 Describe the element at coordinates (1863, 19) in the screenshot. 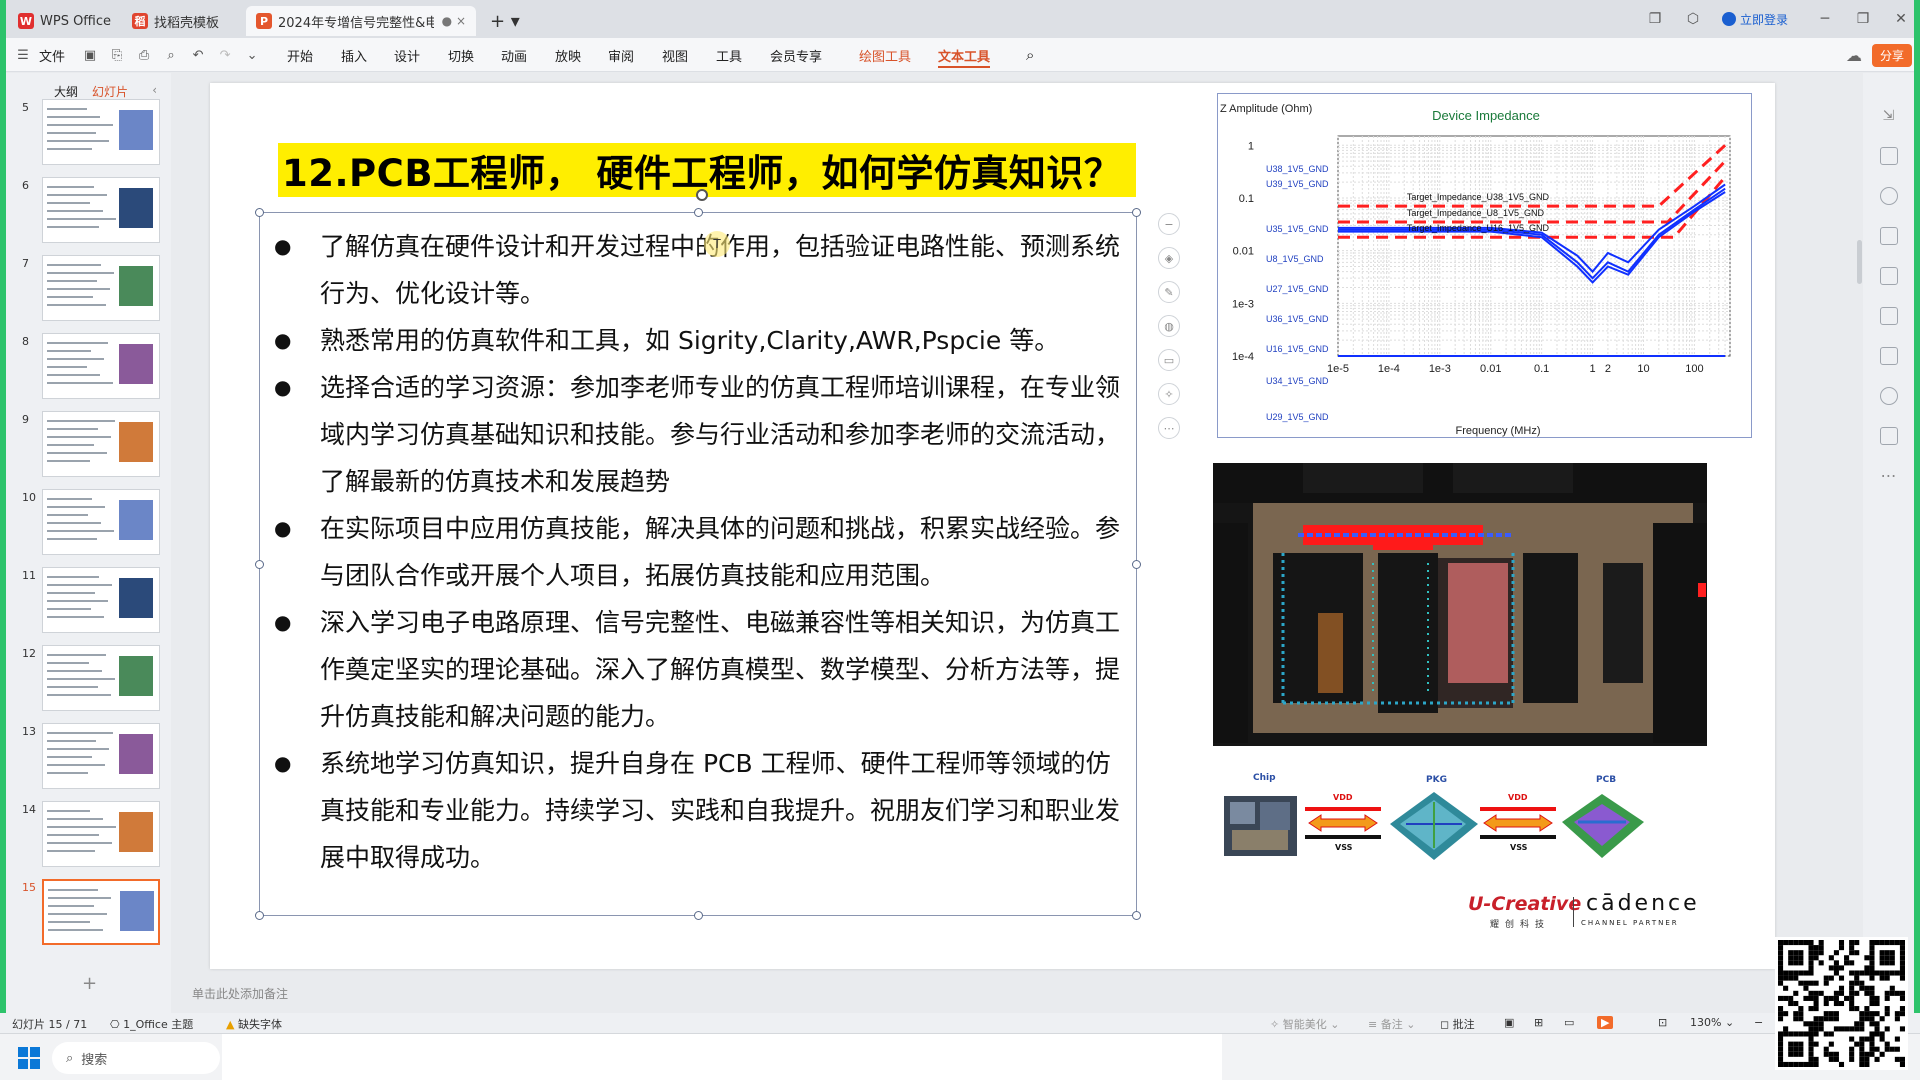

I see `restore-icon: ❐` at that location.